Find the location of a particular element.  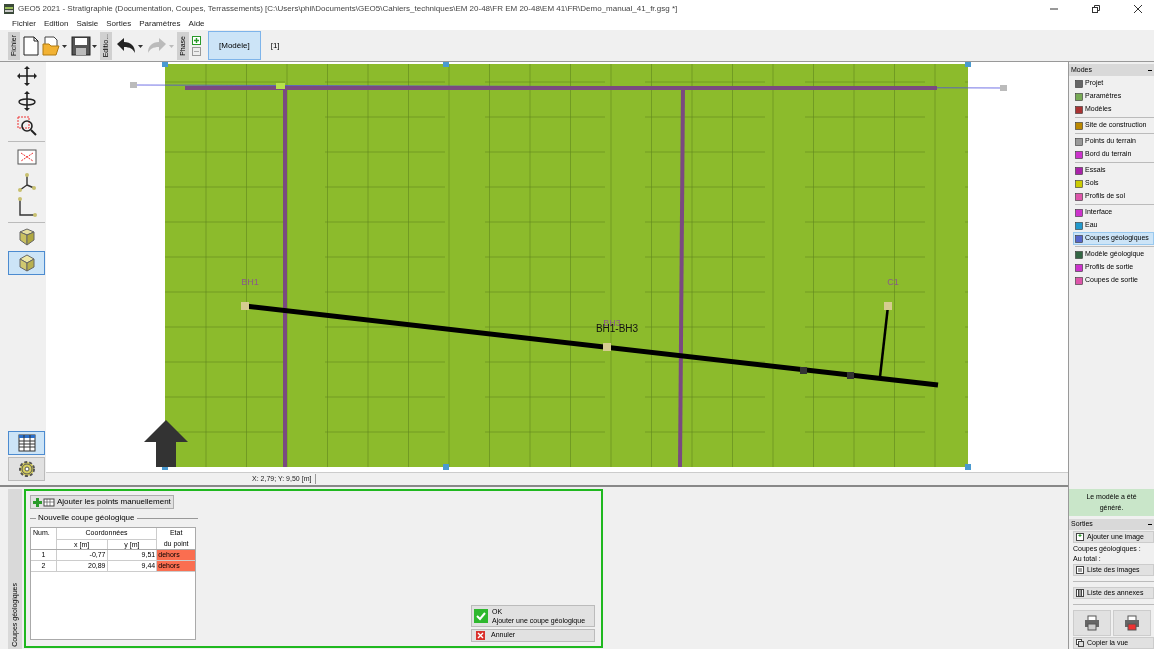

menu-item: Saisie is located at coordinates (87, 24).